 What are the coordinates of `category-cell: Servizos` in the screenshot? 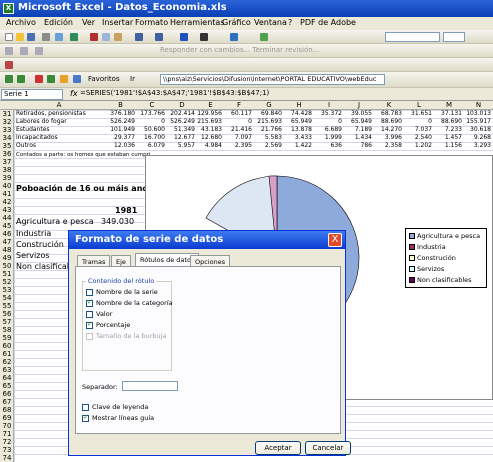 It's located at (33, 255).